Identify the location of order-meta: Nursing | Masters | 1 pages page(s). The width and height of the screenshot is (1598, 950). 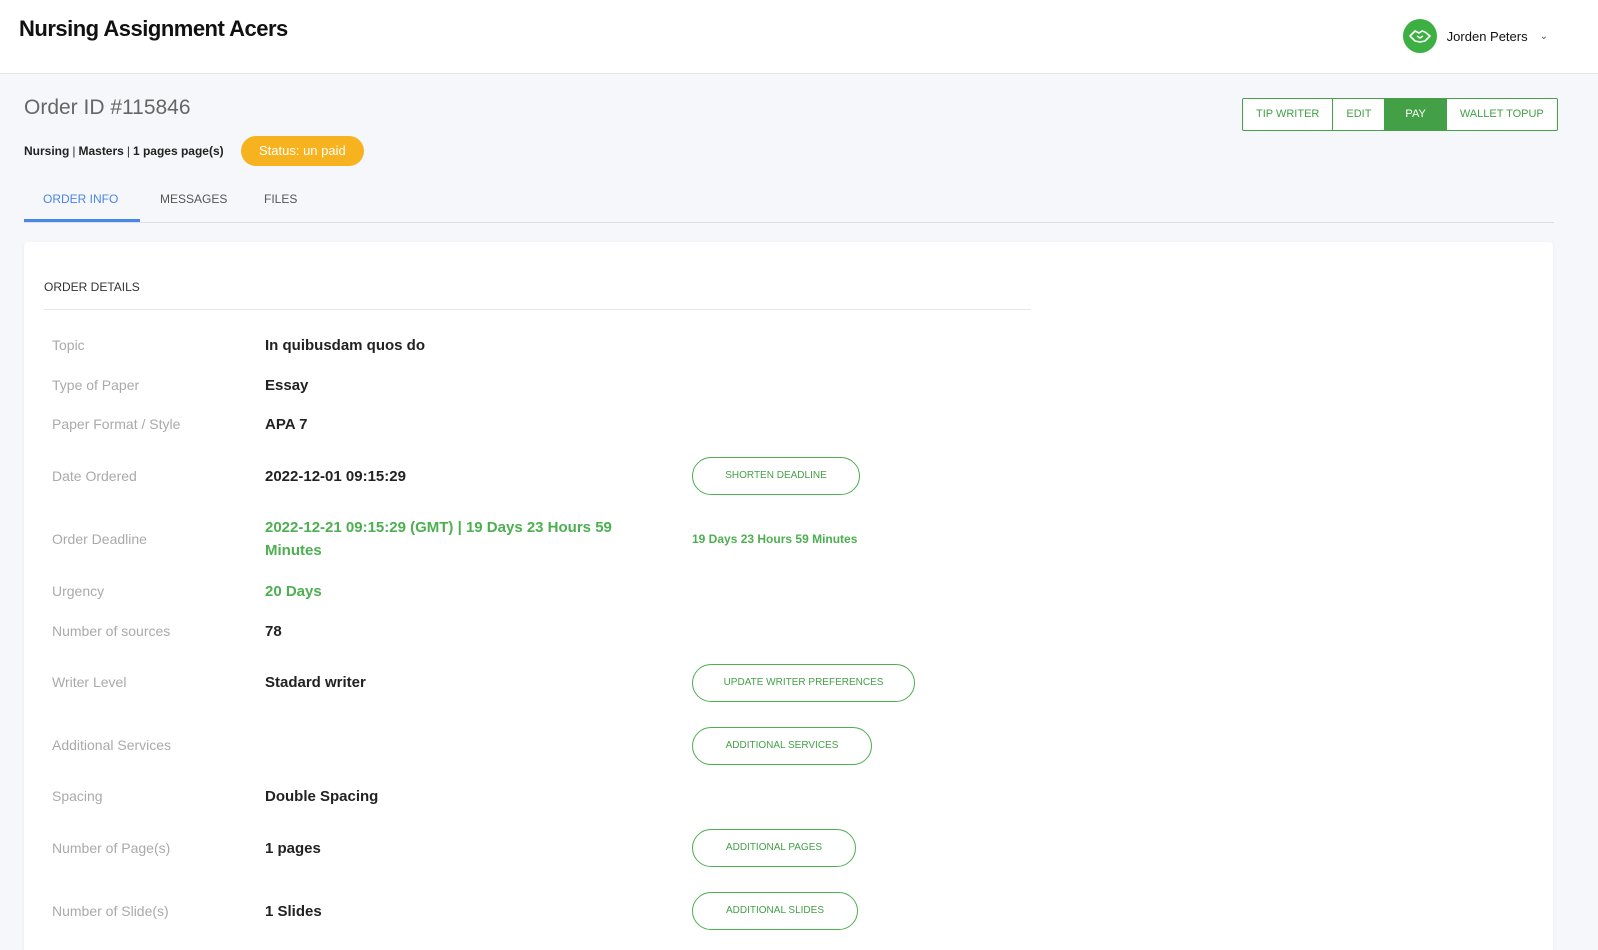
(124, 151).